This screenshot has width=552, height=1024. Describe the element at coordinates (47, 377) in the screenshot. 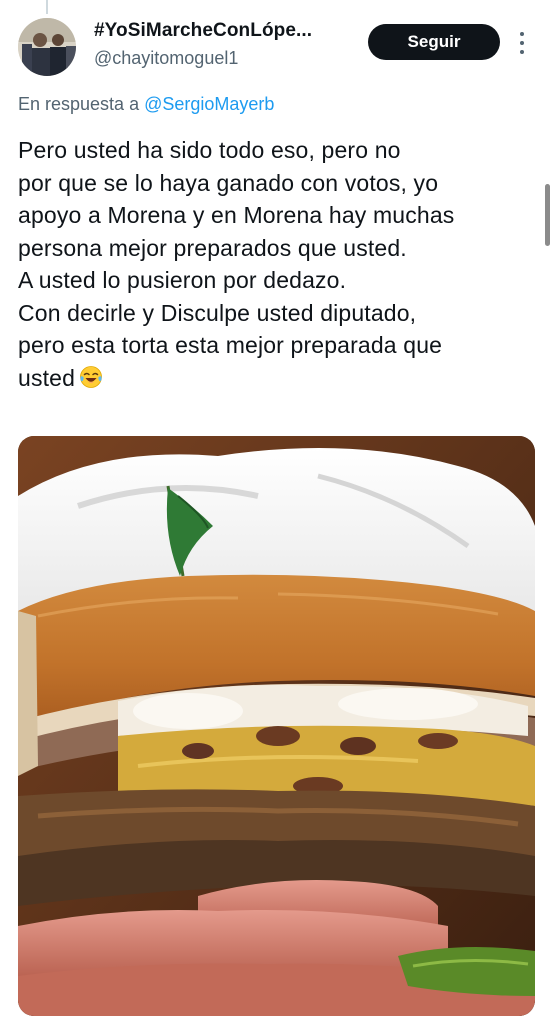

I see `tweet-text-line: usted` at that location.